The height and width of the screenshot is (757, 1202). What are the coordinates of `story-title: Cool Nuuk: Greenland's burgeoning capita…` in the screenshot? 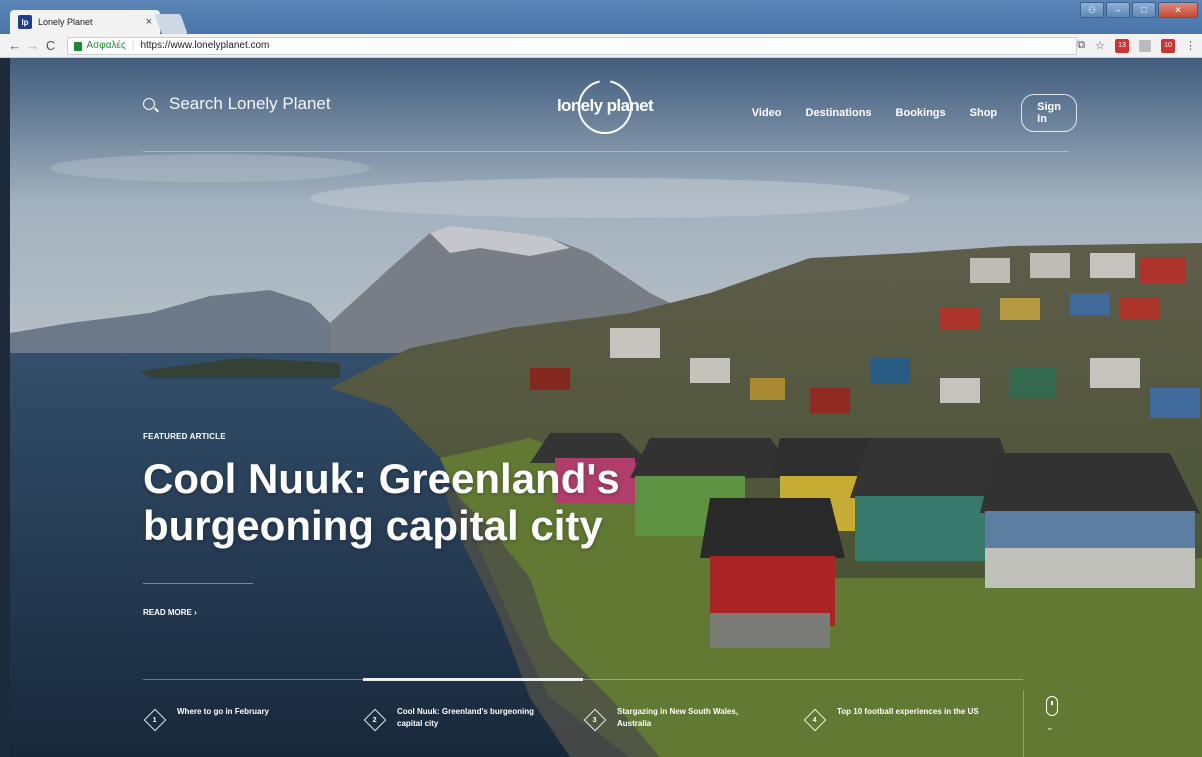 It's located at (466, 717).